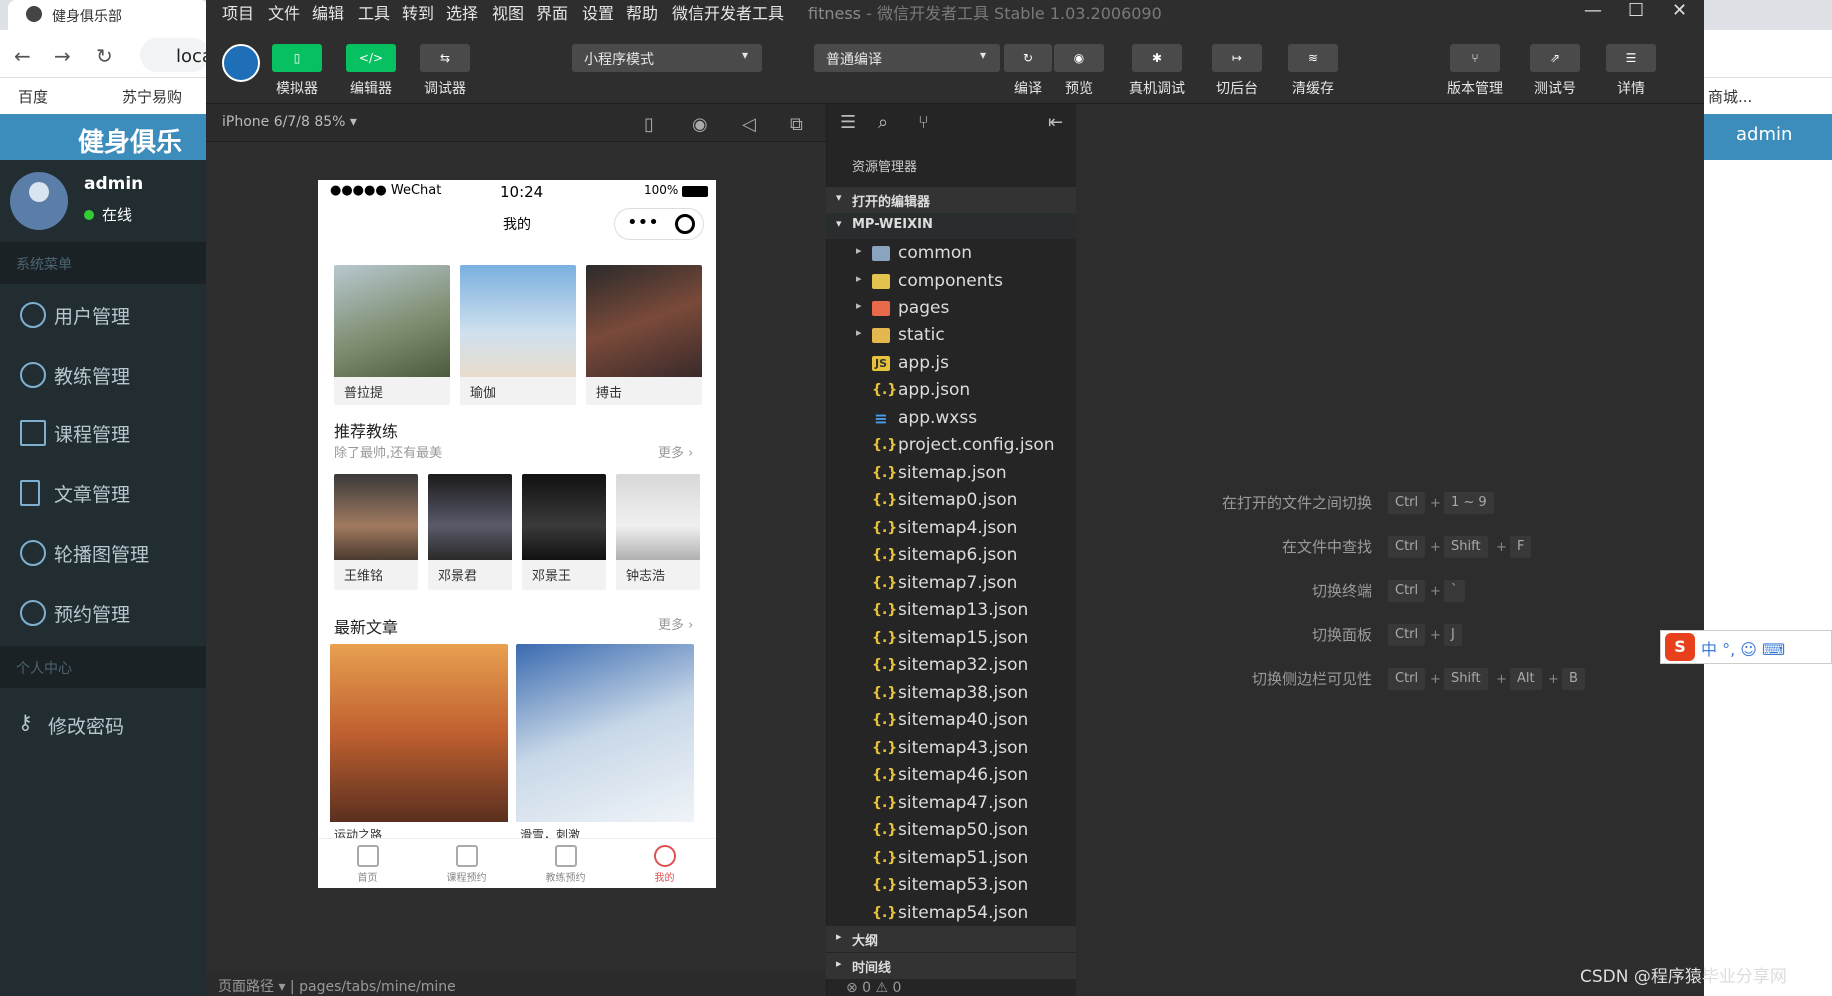  I want to click on menu-view: 视图, so click(508, 12).